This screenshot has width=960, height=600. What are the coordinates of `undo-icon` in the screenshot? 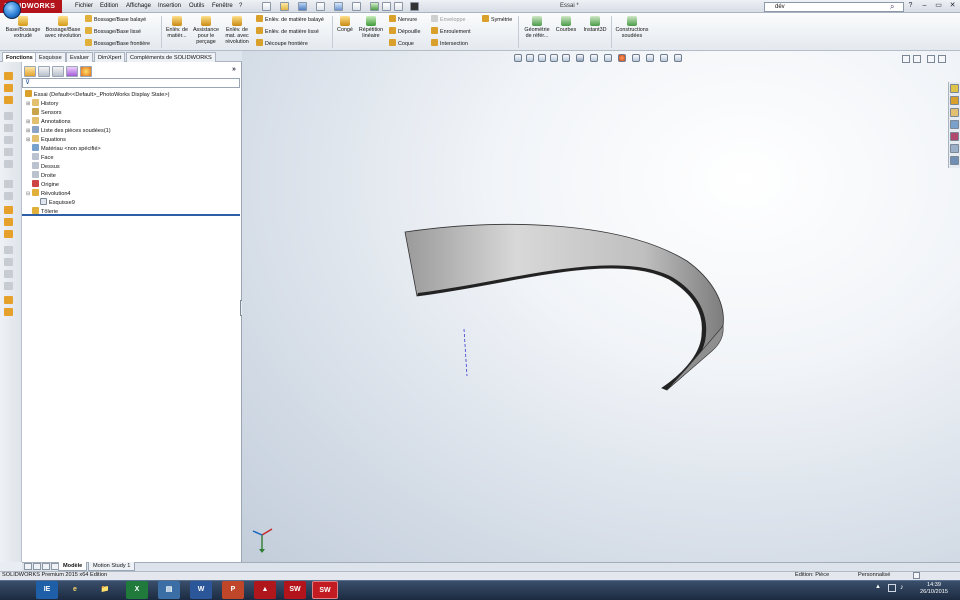 It's located at (338, 6).